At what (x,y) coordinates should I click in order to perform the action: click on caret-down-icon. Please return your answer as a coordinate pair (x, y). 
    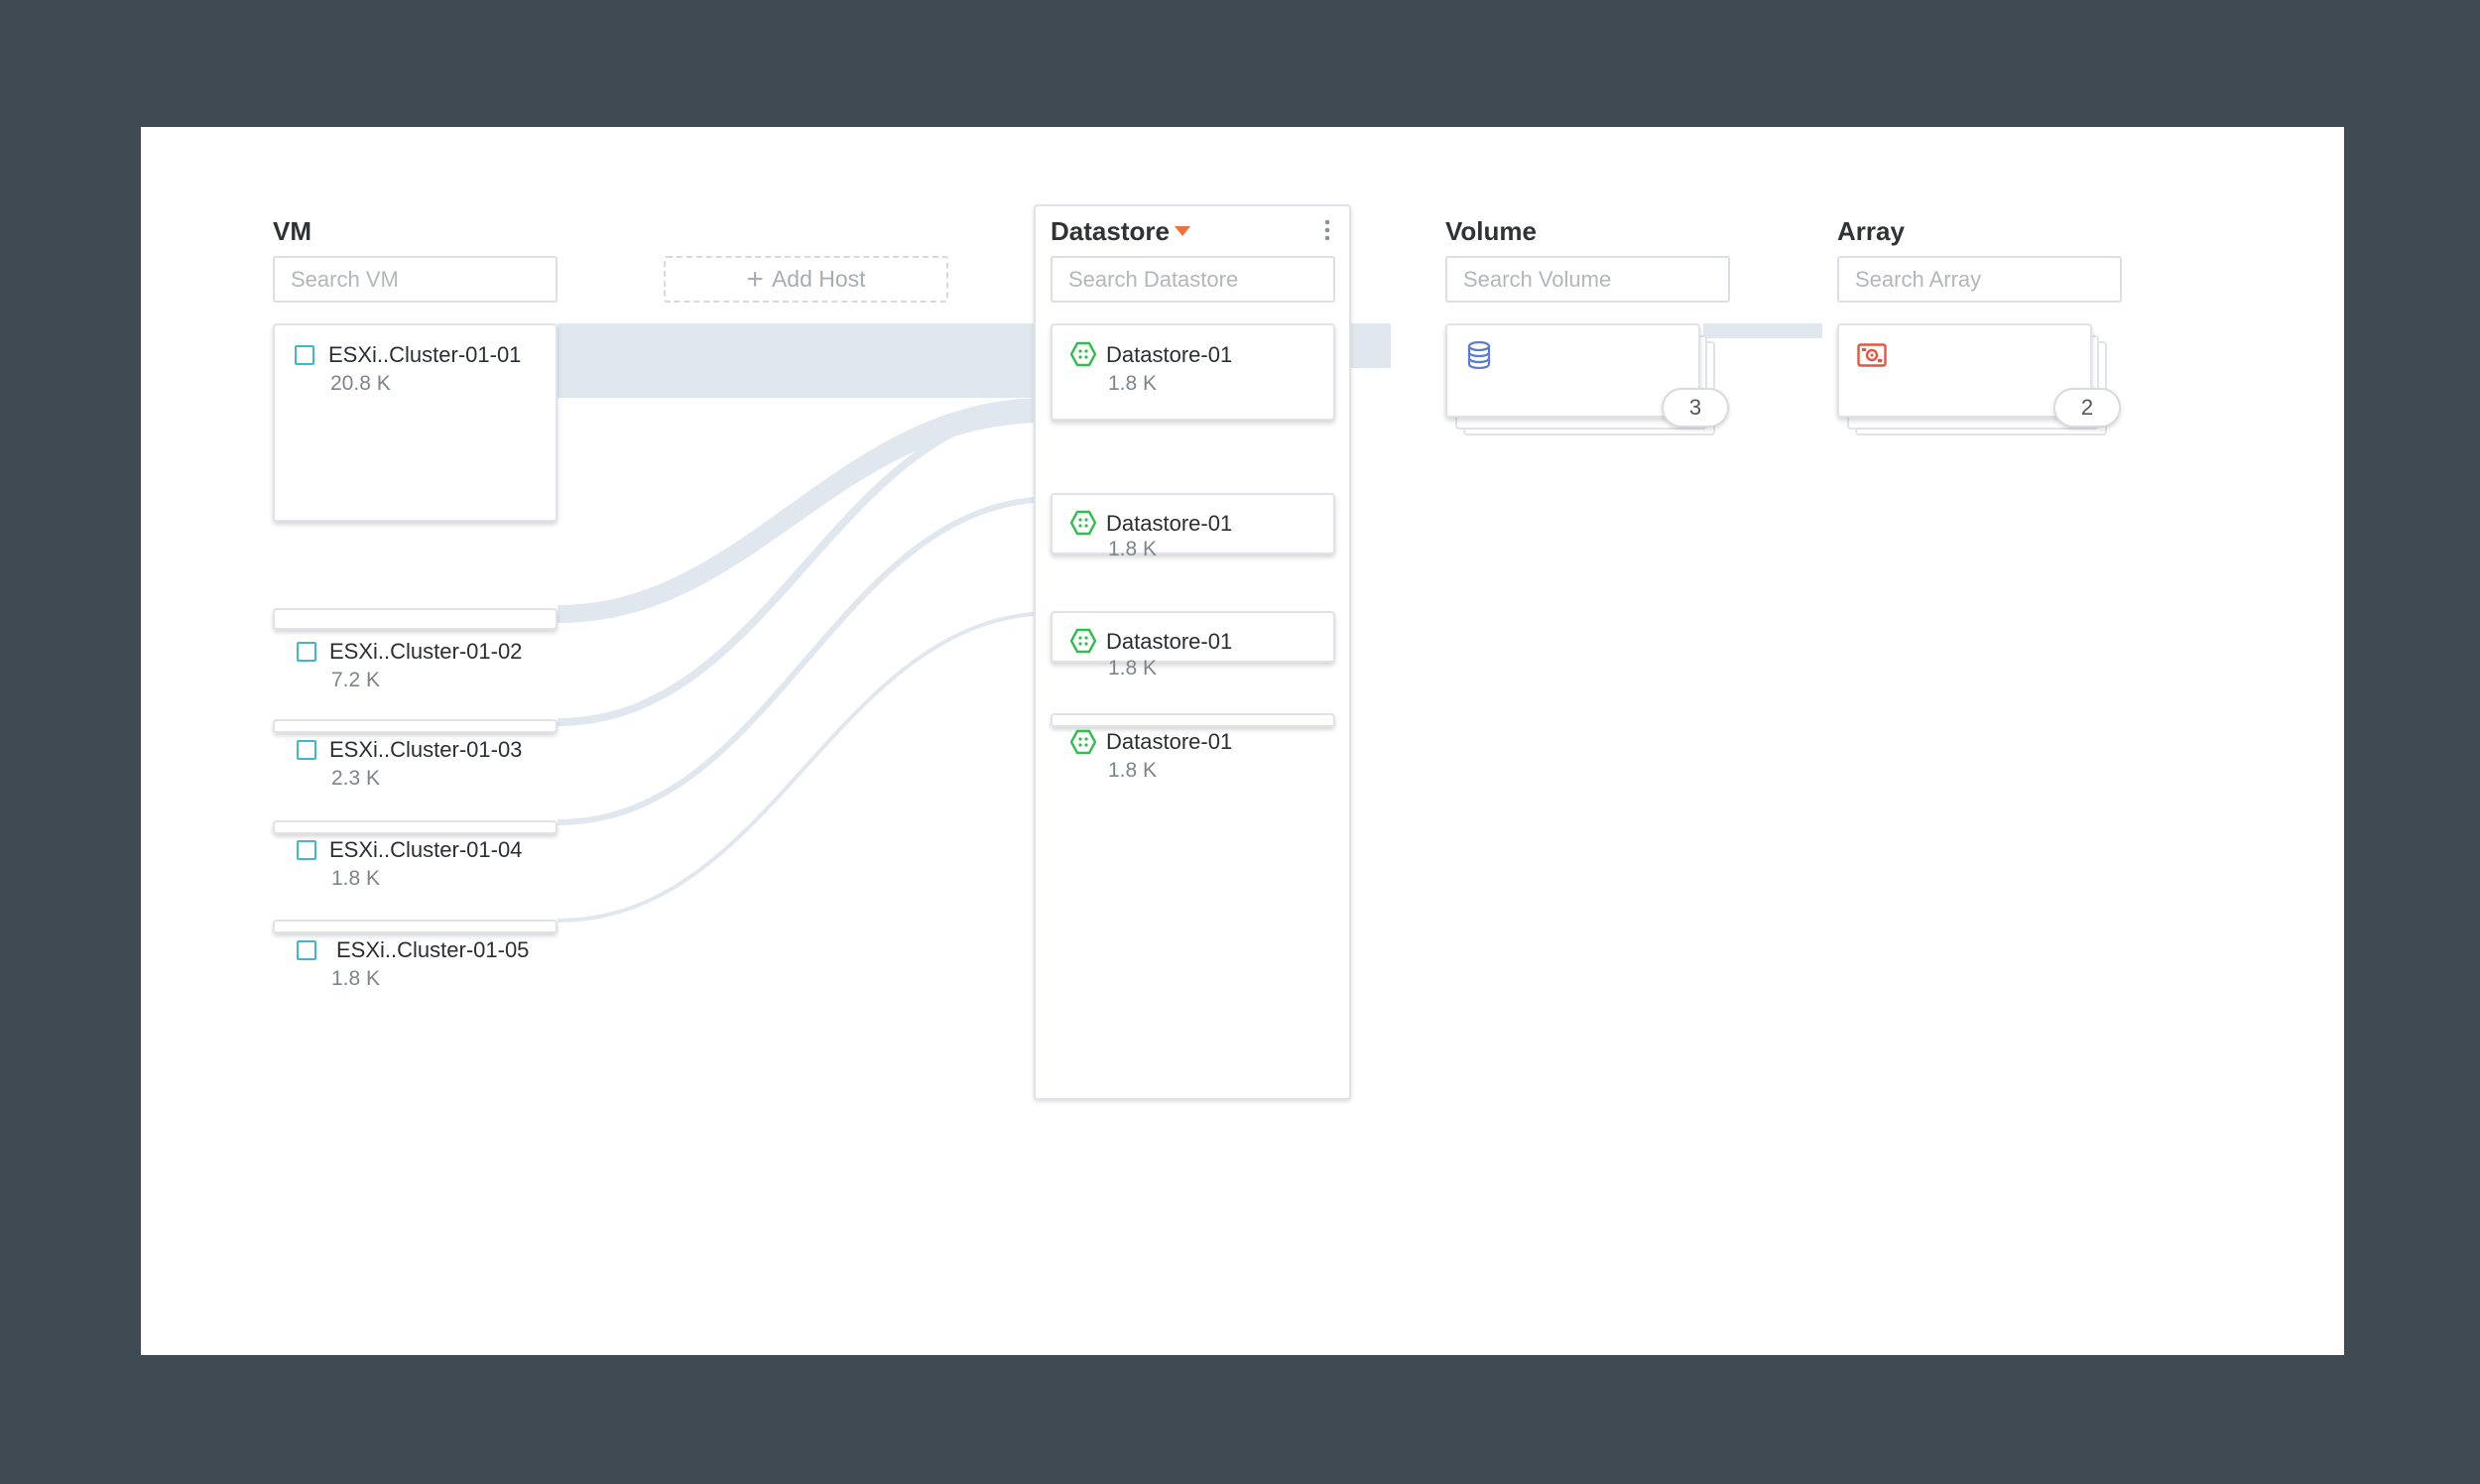
    Looking at the image, I should click on (1182, 231).